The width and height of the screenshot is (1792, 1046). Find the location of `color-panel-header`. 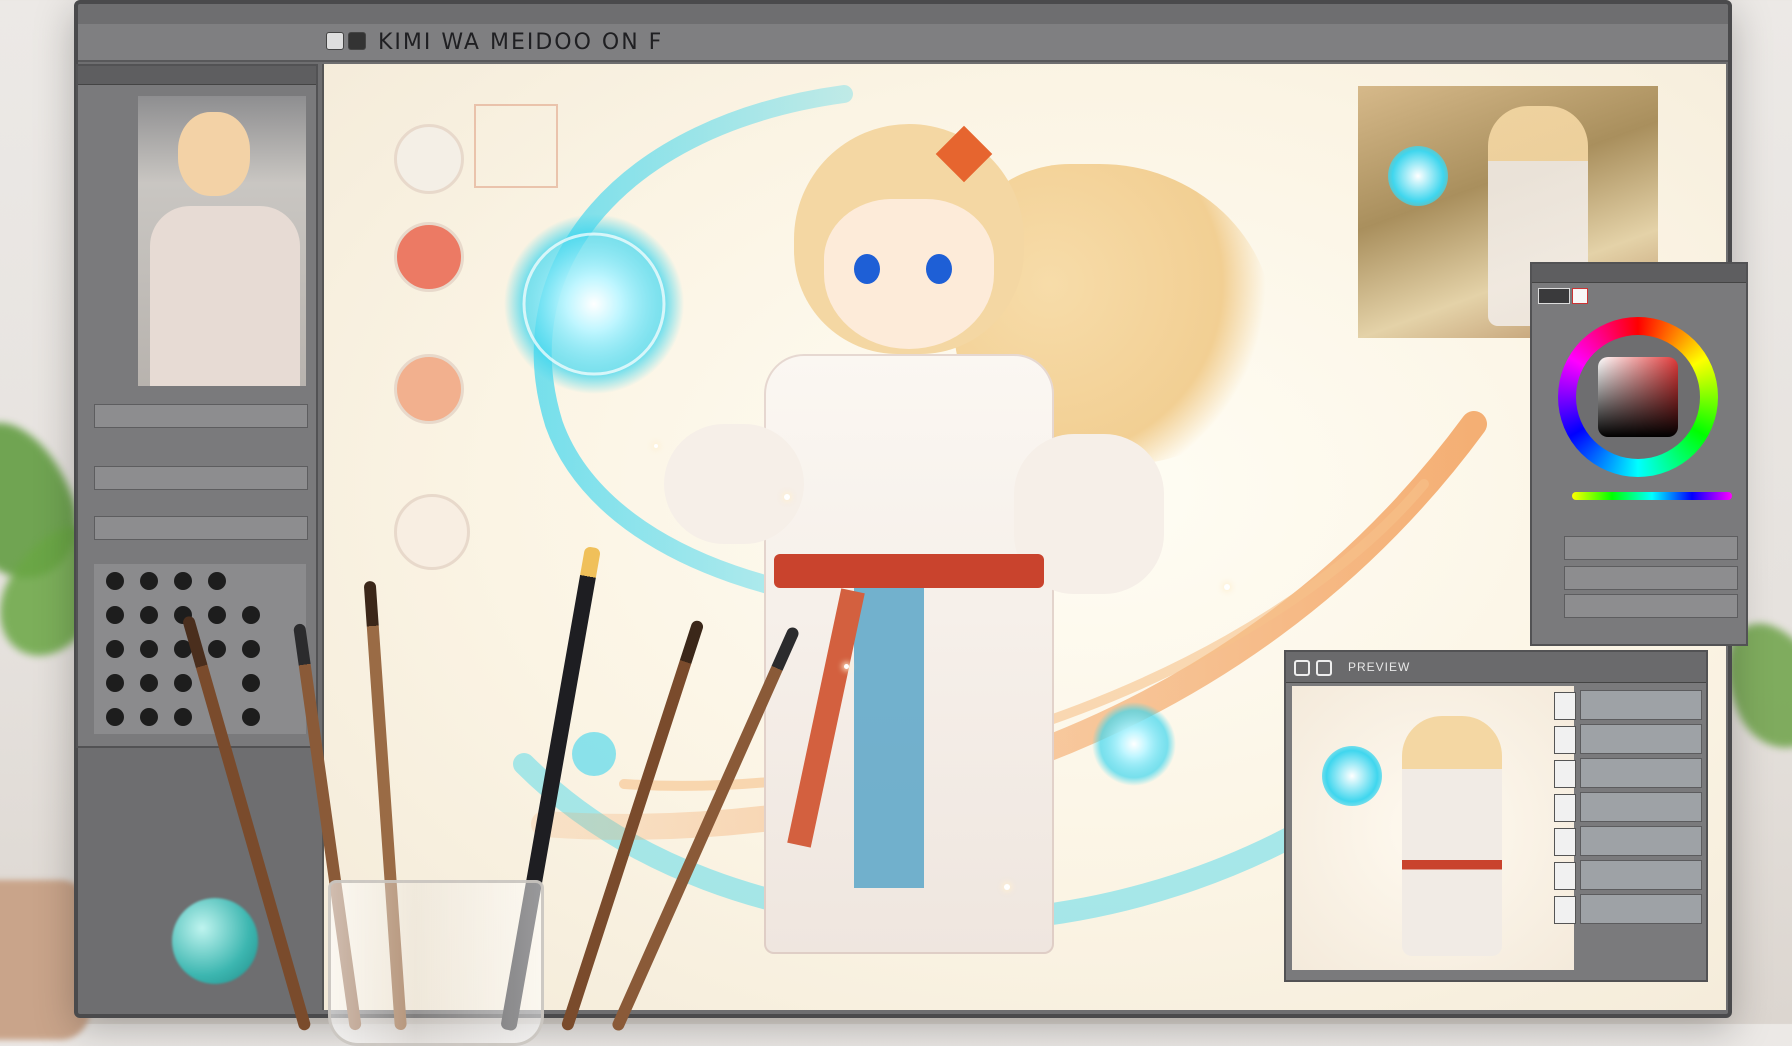

color-panel-header is located at coordinates (1639, 273).